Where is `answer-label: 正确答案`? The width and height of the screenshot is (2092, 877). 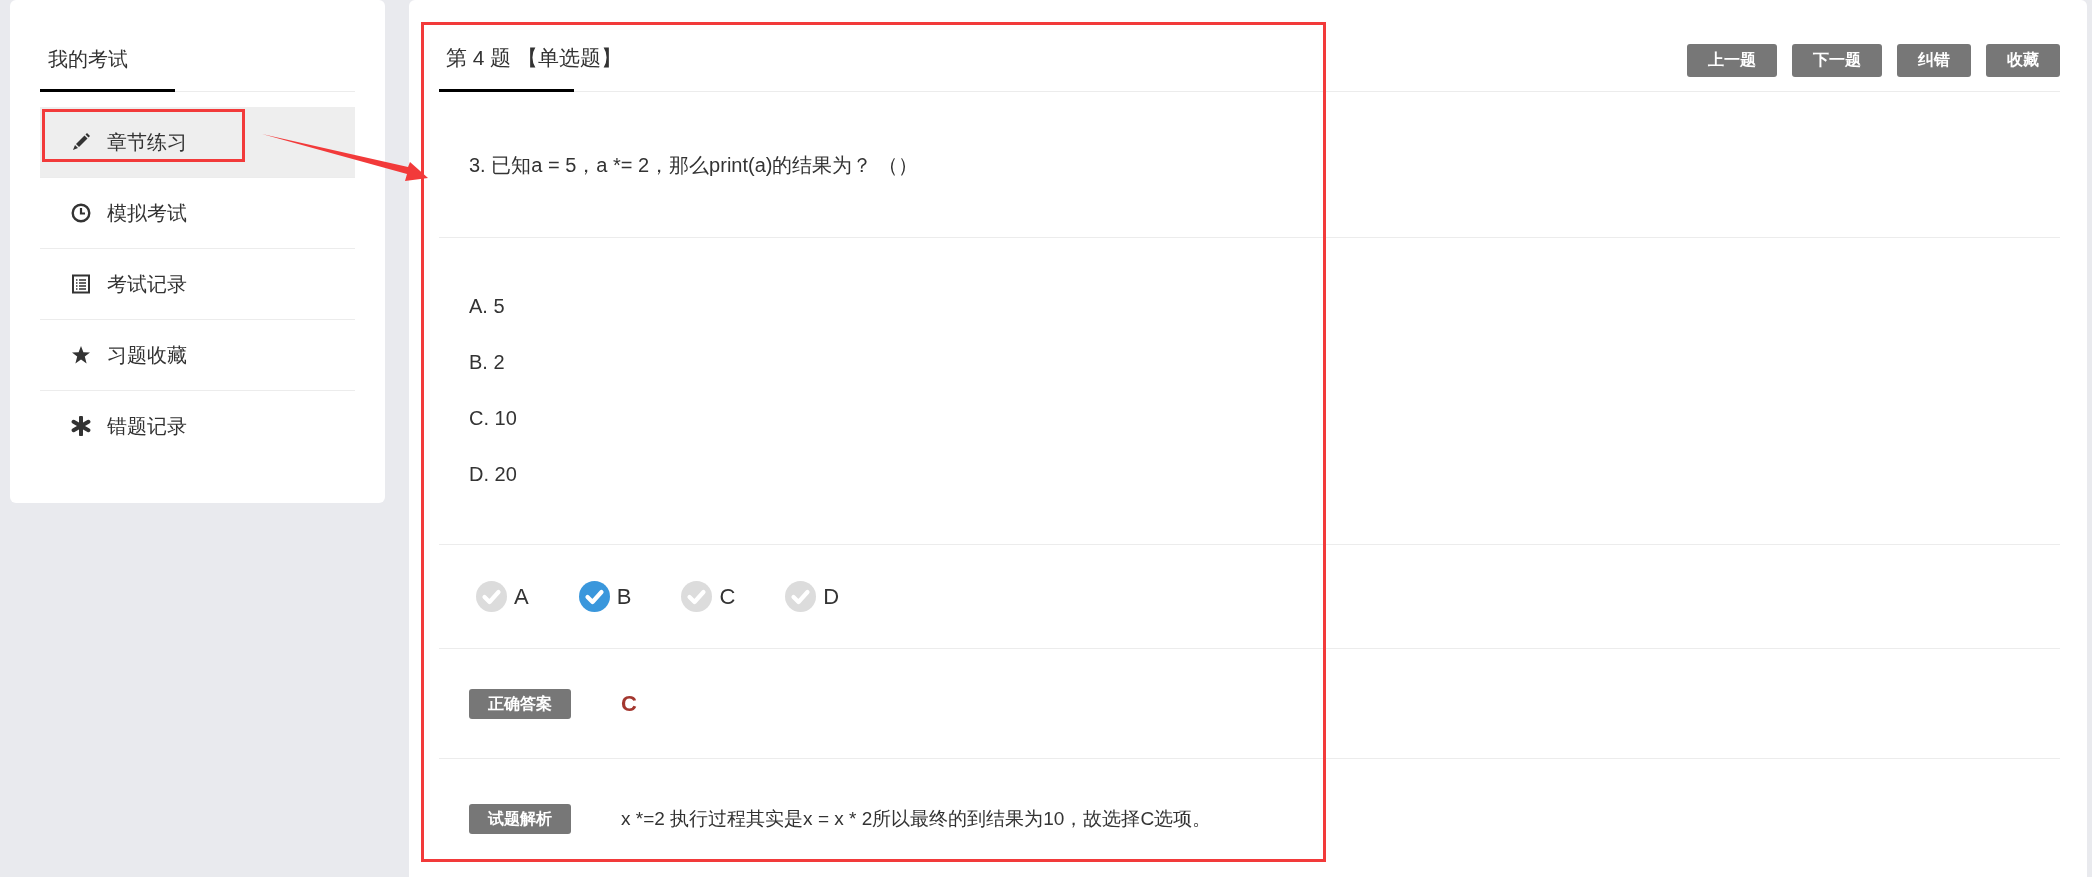 answer-label: 正确答案 is located at coordinates (520, 703).